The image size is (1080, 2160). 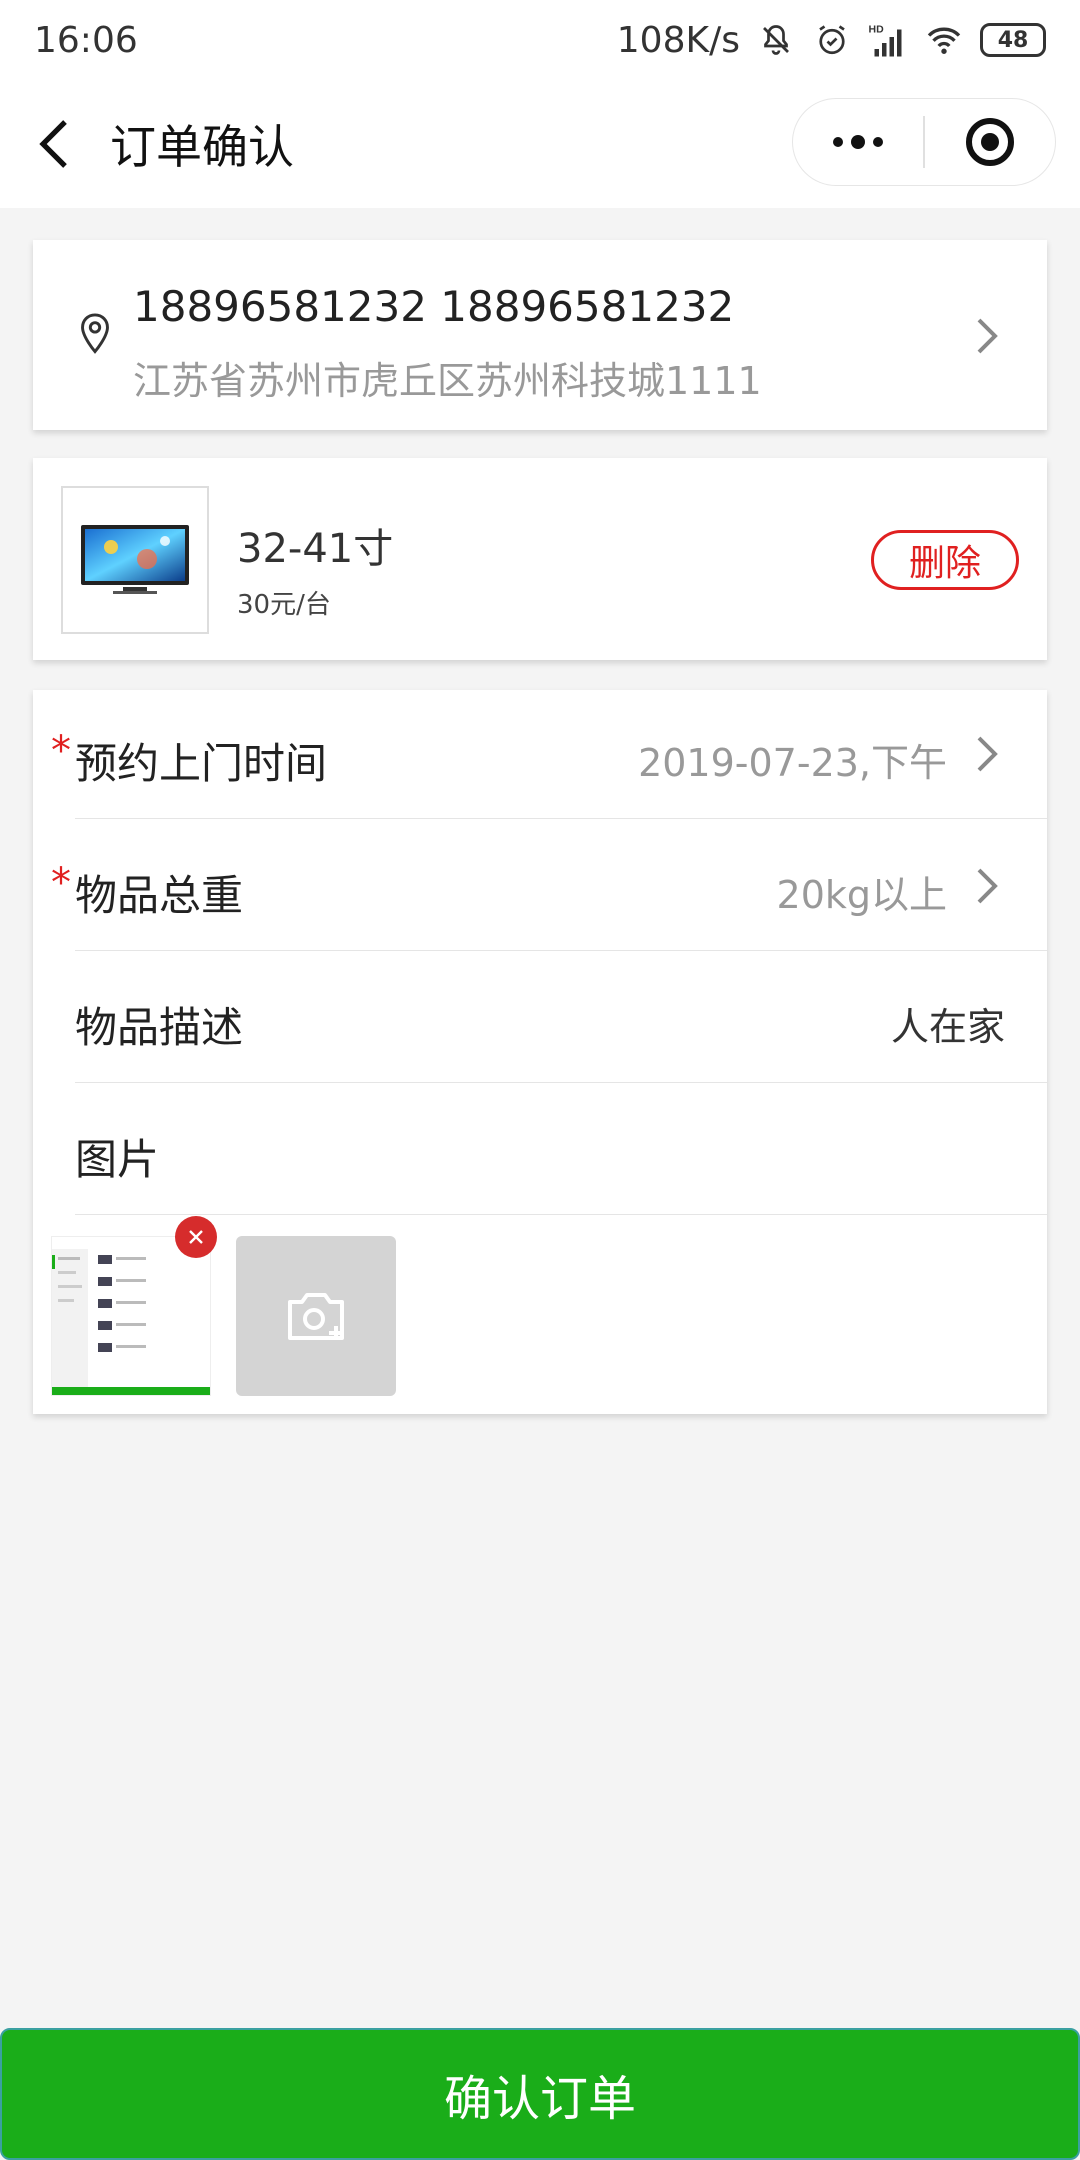 What do you see at coordinates (540, 1020) in the screenshot?
I see `item-description-row: 物品描述 人在家` at bounding box center [540, 1020].